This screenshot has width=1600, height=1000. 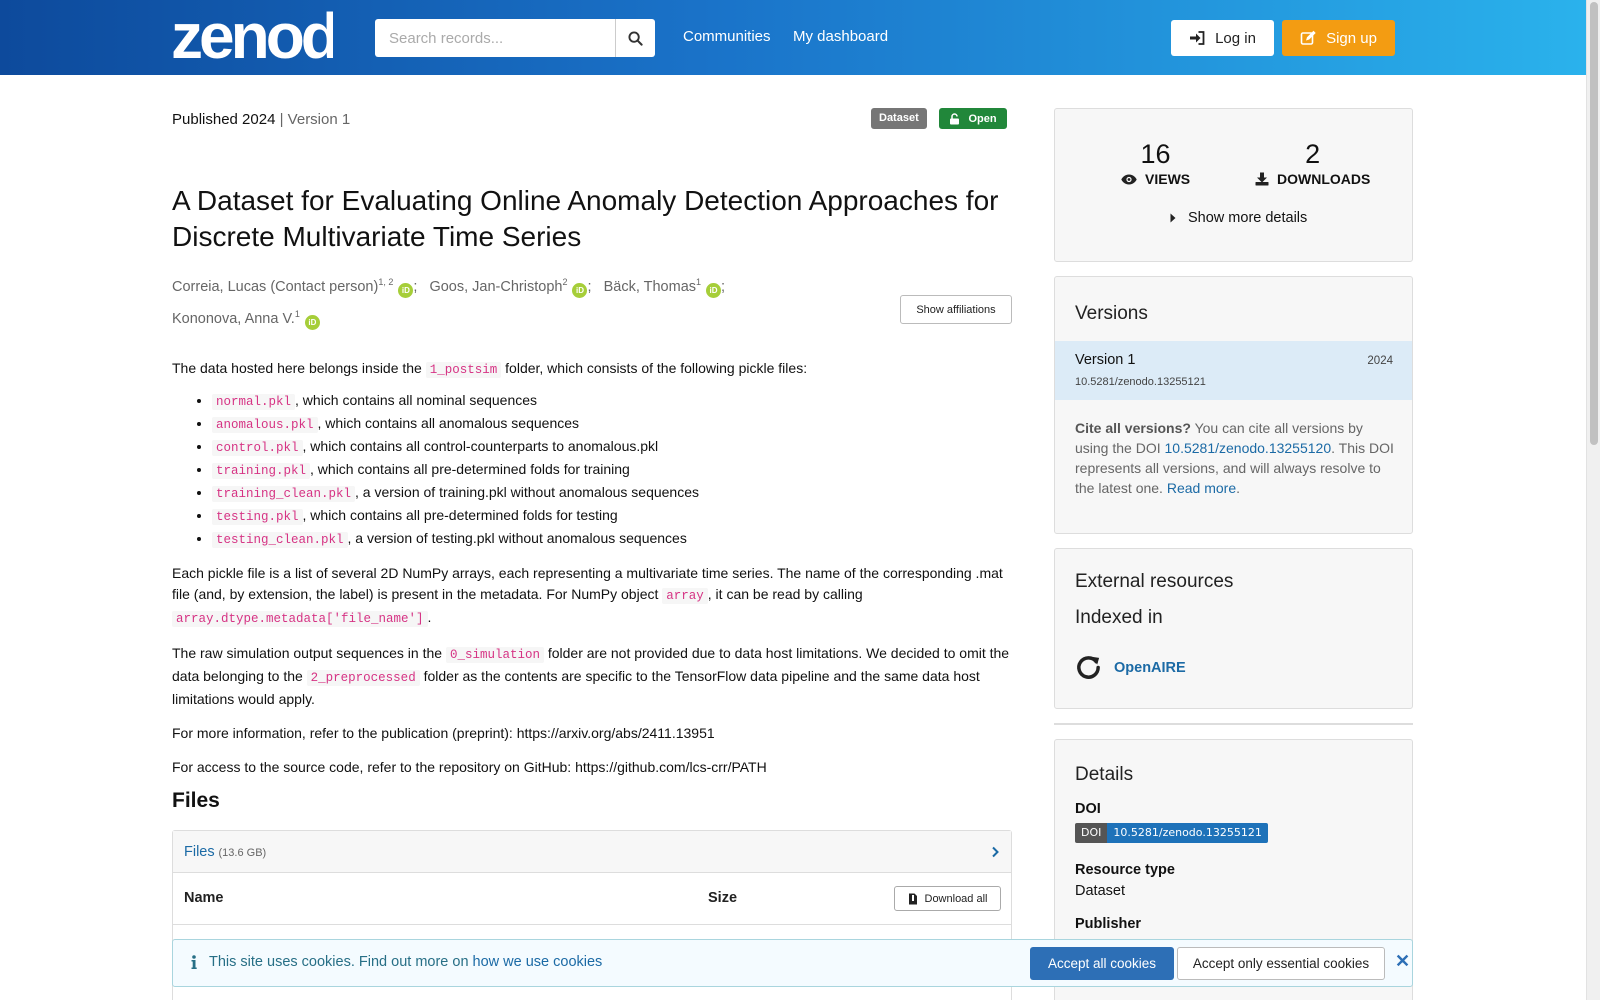 I want to click on creator: Bäck, Thomas1 iD, so click(x=662, y=287).